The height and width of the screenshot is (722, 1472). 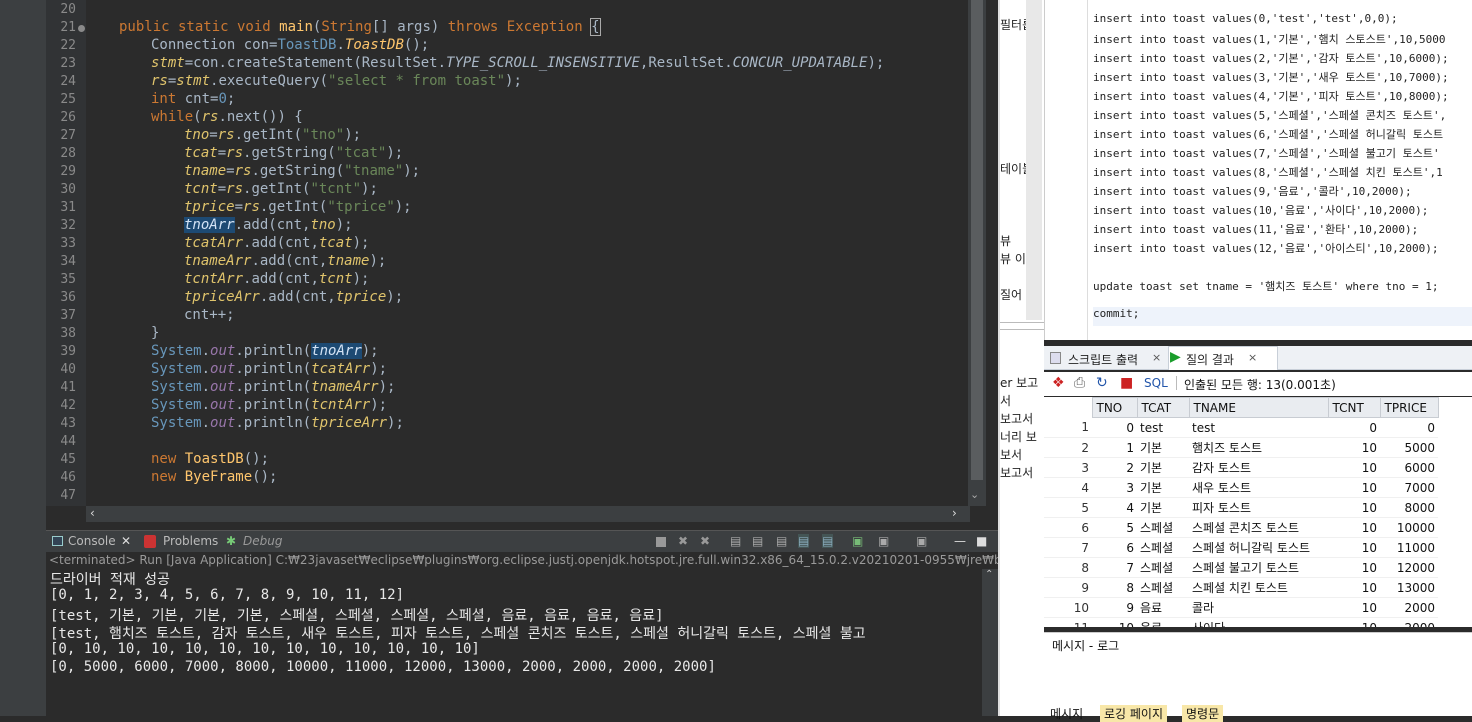 I want to click on table-cell: 1, so click(x=1114, y=447).